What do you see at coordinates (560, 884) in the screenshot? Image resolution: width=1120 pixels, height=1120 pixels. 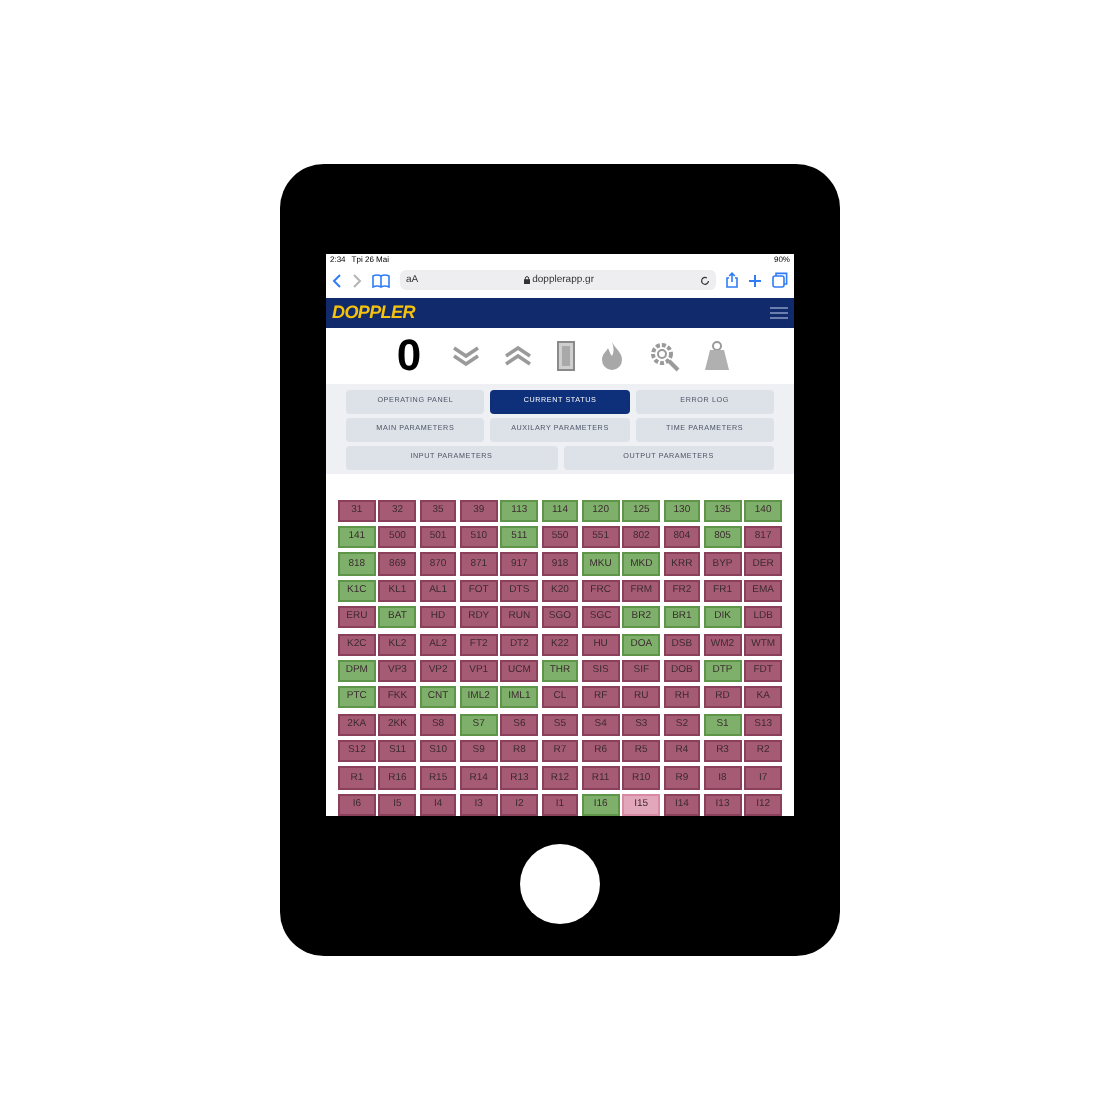 I see `home-button` at bounding box center [560, 884].